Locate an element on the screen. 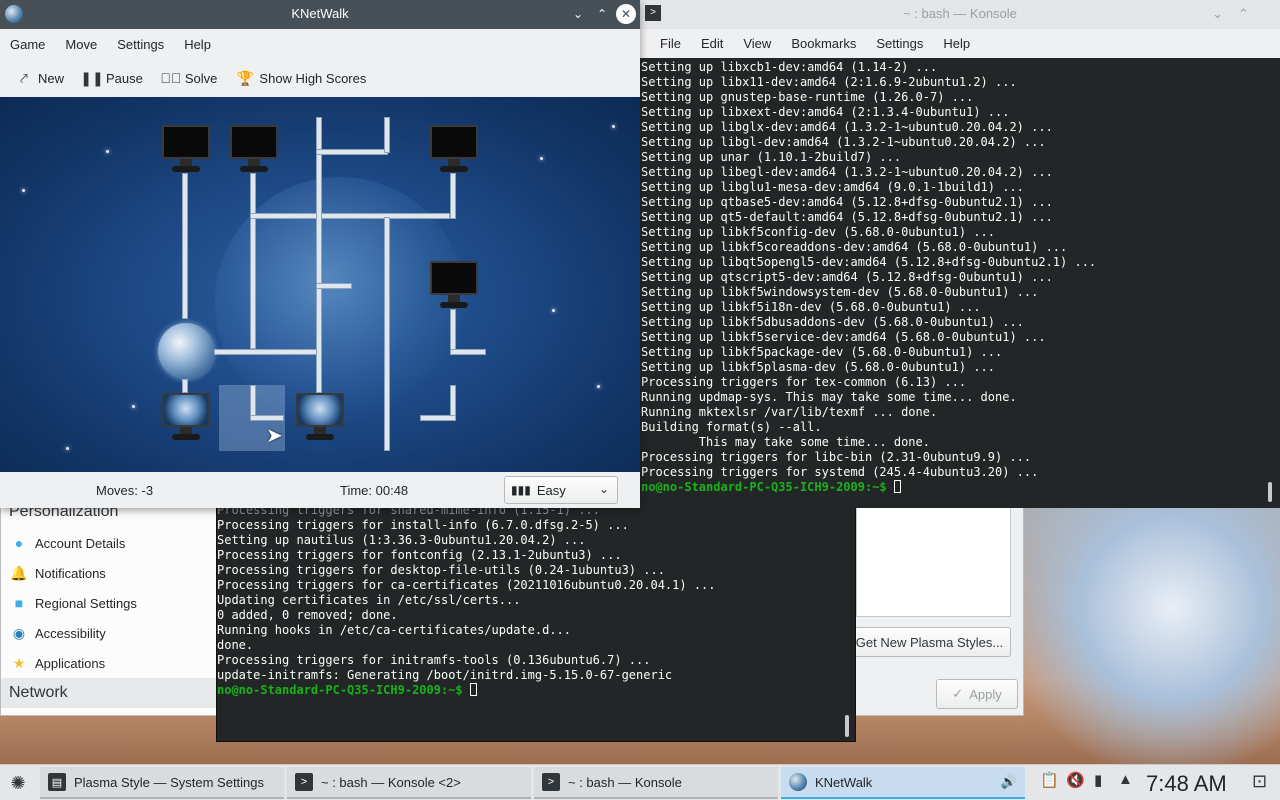 The image size is (1280, 800). clock: 7:48 AM is located at coordinates (1186, 784).